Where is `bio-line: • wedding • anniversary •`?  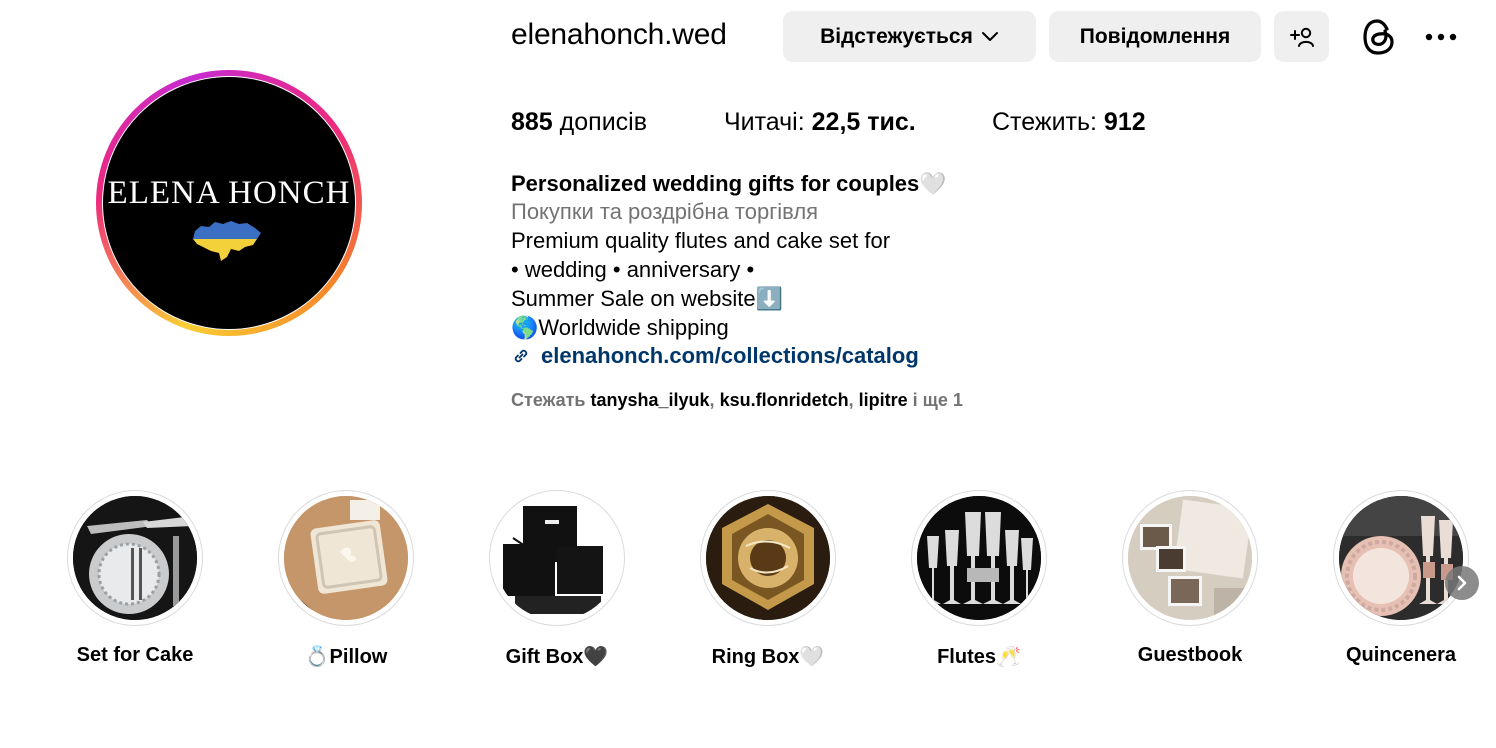
bio-line: • wedding • anniversary • is located at coordinates (633, 269).